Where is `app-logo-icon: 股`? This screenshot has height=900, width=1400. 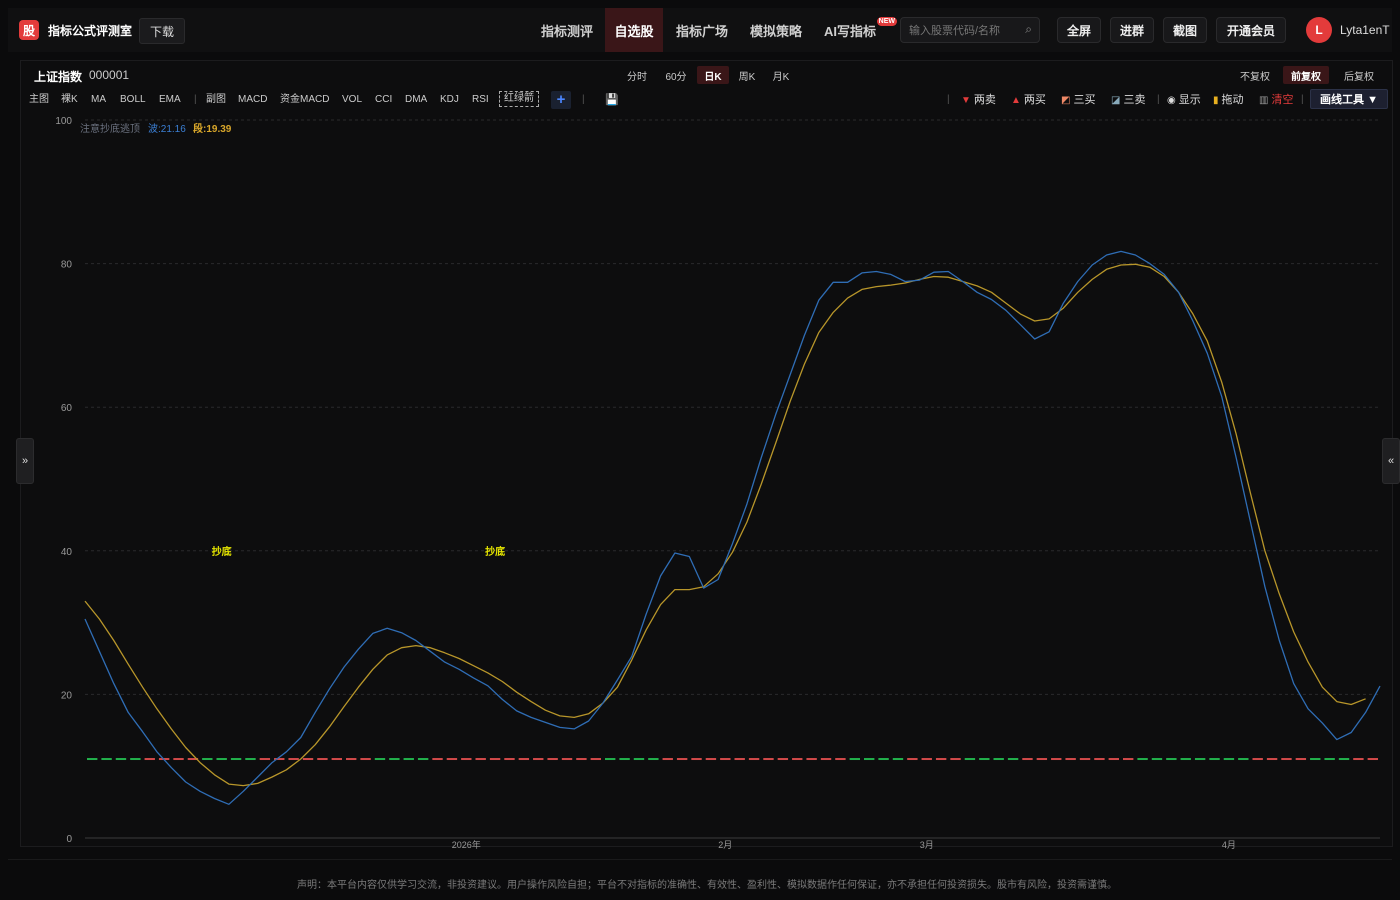
app-logo-icon: 股 is located at coordinates (29, 30).